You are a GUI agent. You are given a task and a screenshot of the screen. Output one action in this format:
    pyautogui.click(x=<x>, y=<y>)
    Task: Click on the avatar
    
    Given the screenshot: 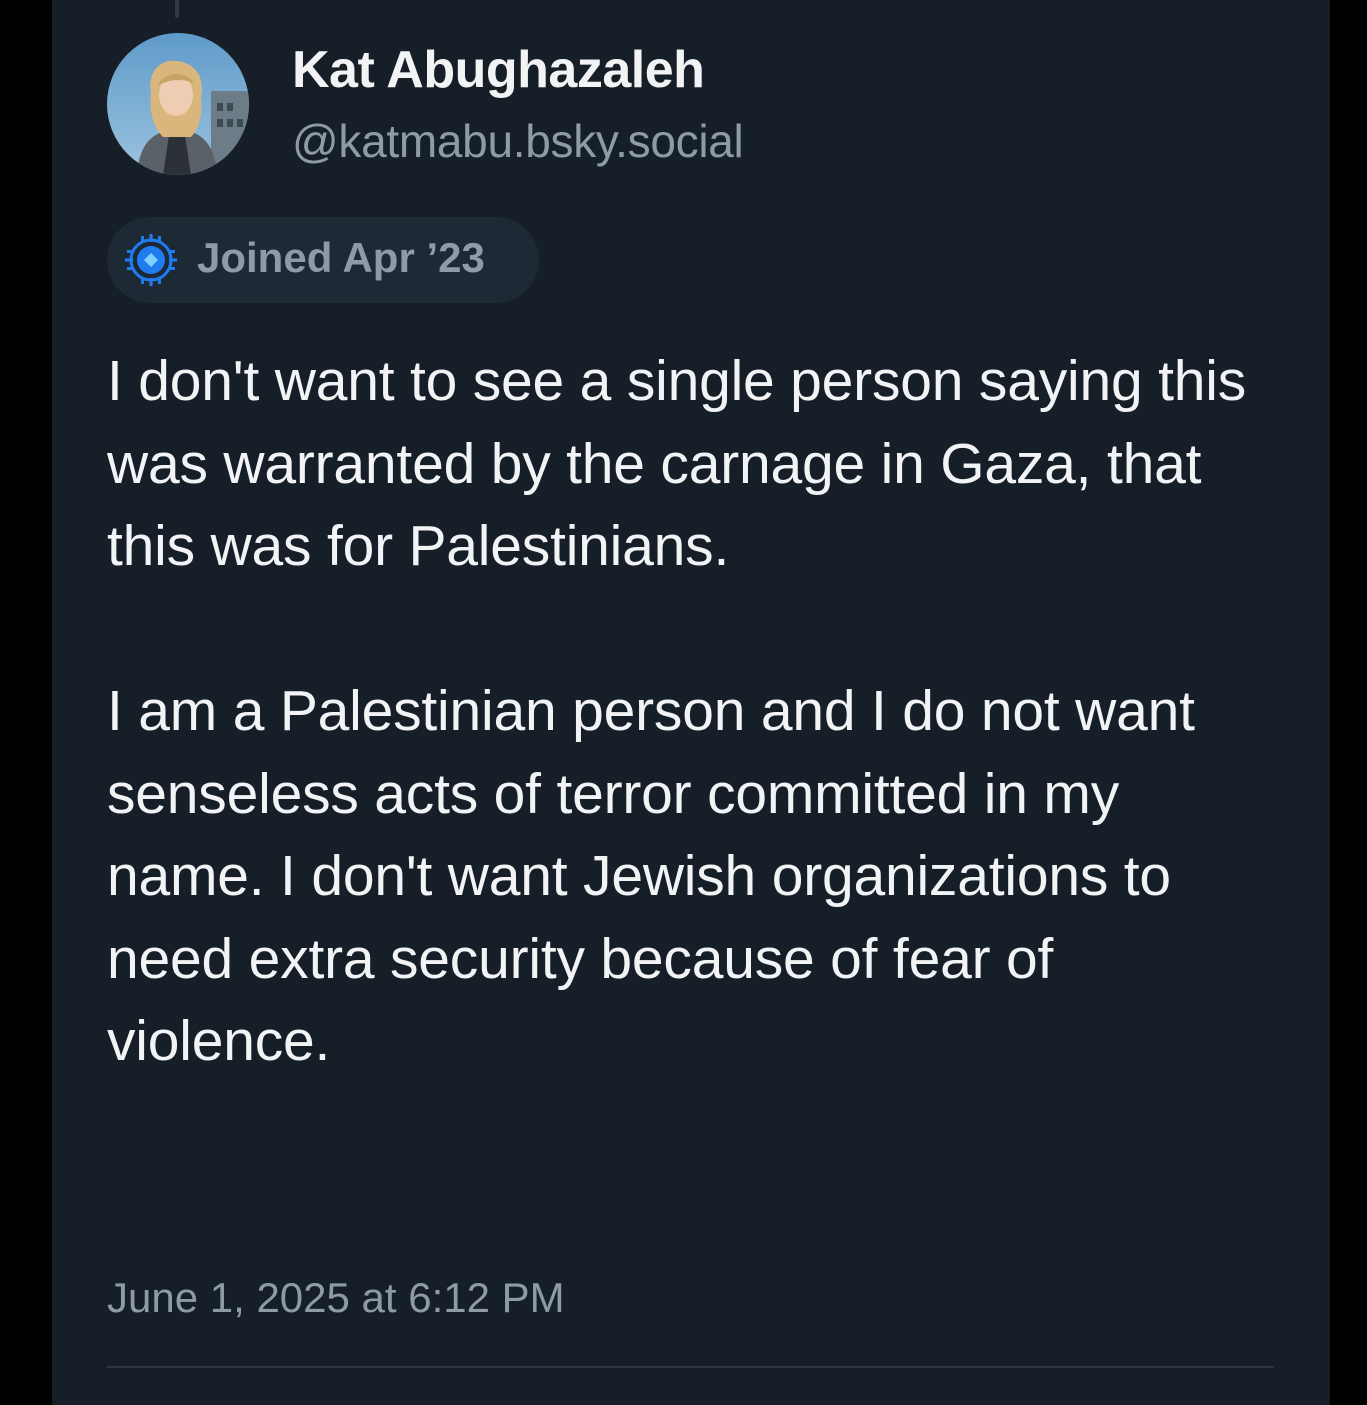 What is the action you would take?
    pyautogui.click(x=178, y=104)
    